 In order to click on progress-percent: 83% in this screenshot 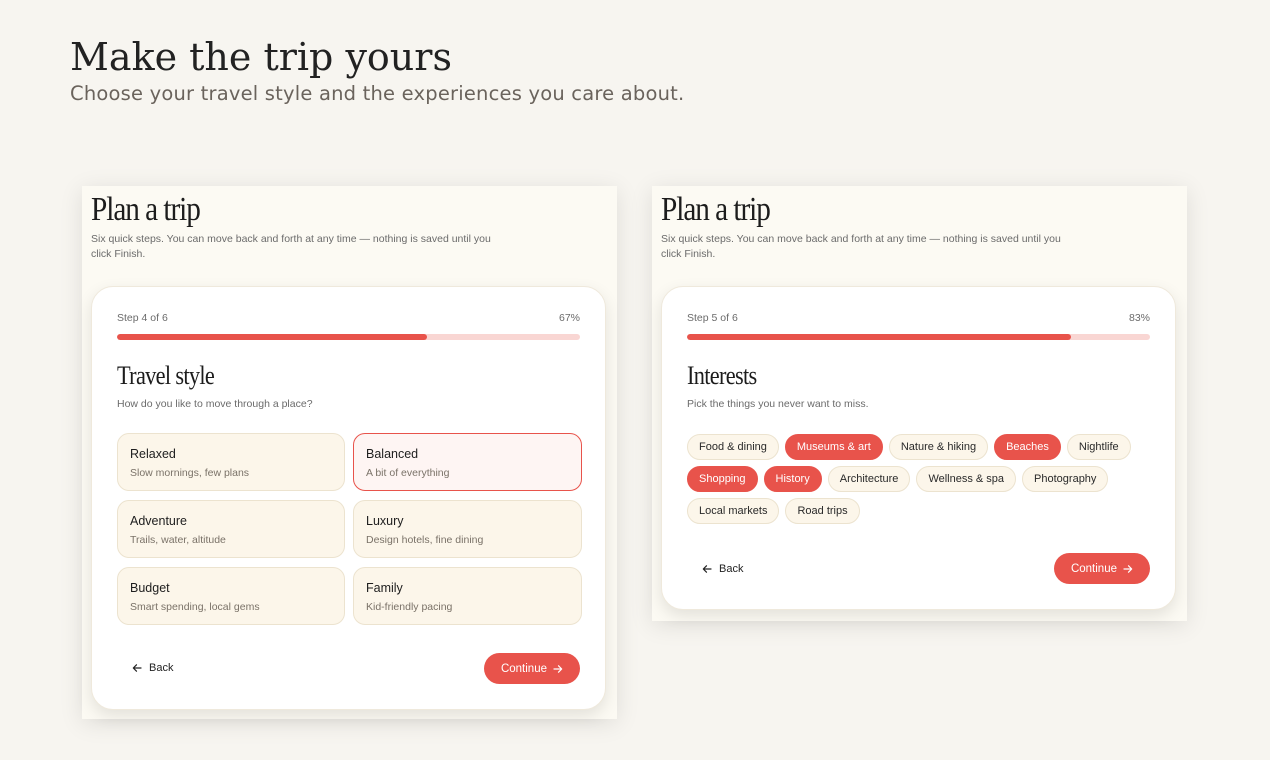, I will do `click(1139, 318)`.